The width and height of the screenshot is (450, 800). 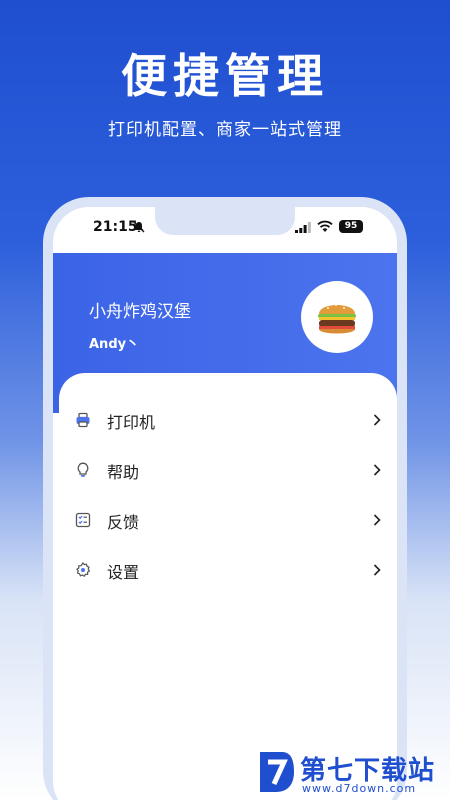 I want to click on menu-item-printer: 打印机, so click(x=228, y=420).